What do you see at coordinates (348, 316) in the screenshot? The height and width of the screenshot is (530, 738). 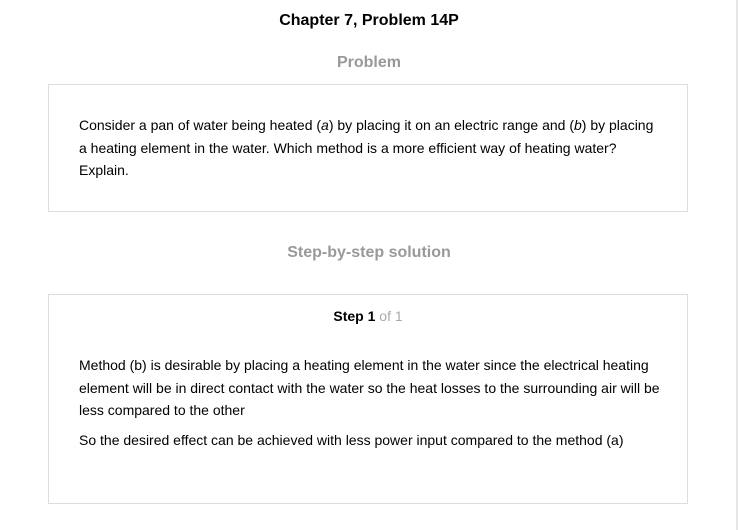 I see `step-label: Step` at bounding box center [348, 316].